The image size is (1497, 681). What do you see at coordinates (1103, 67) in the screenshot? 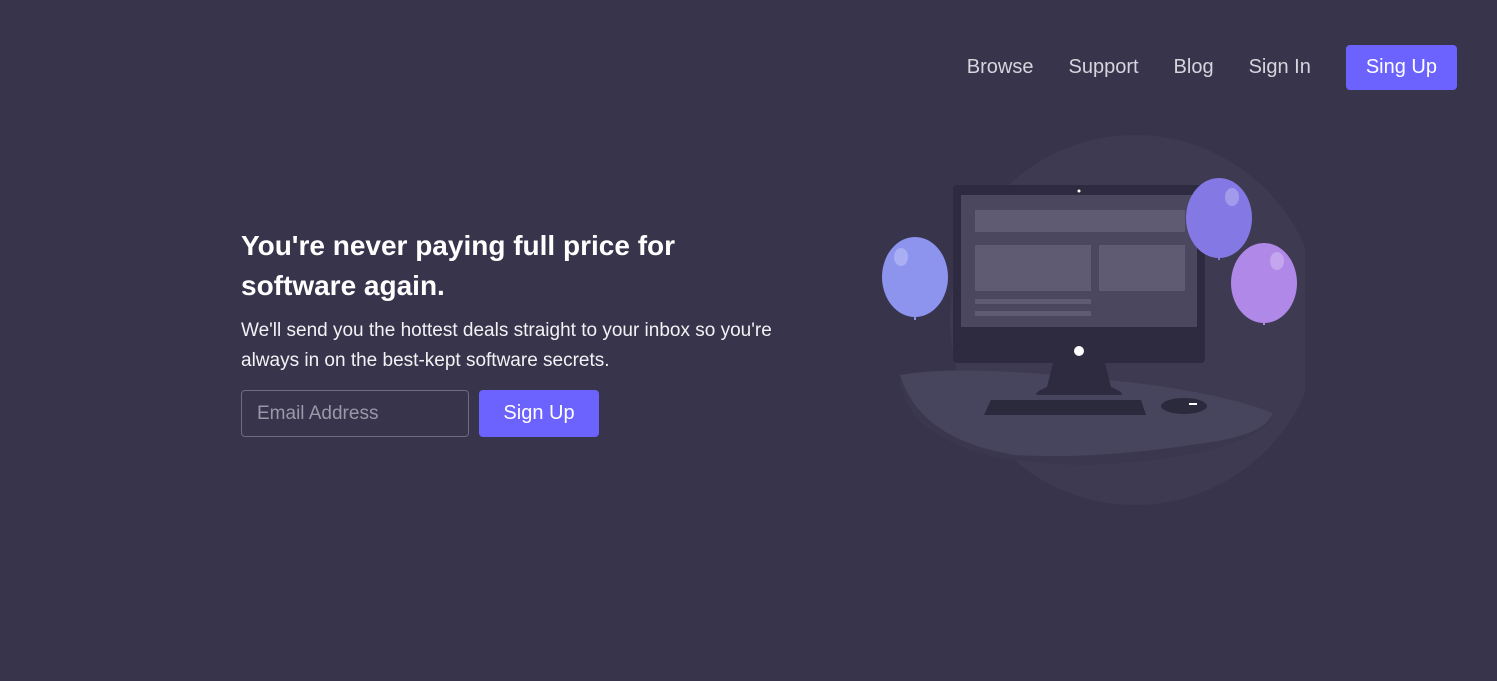
I see `nav-link-support: Support` at bounding box center [1103, 67].